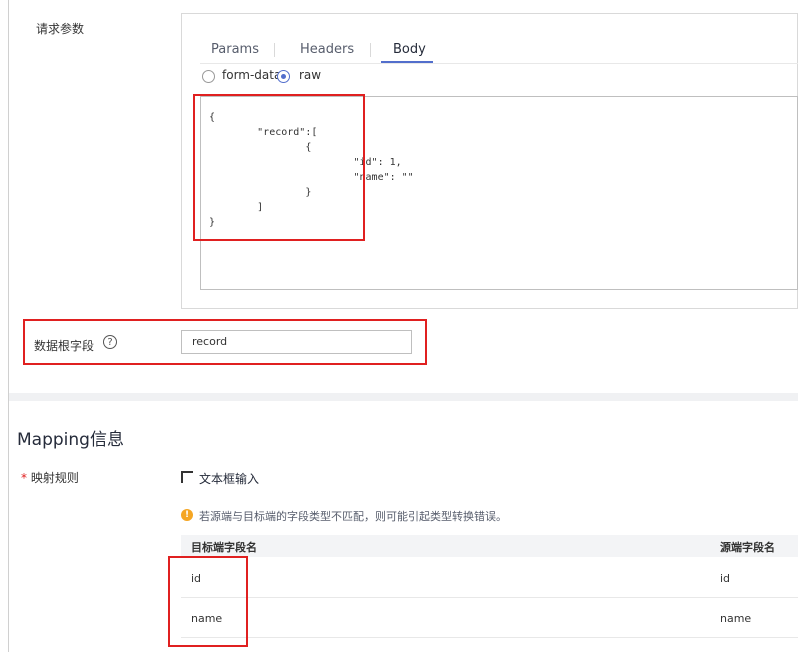 This screenshot has width=798, height=652. What do you see at coordinates (54, 478) in the screenshot?
I see `mapping-rule-text: 映射规则` at bounding box center [54, 478].